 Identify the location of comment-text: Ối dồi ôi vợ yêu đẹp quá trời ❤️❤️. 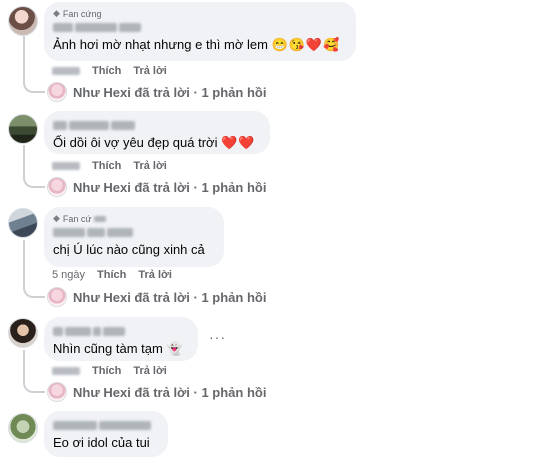
(155, 142).